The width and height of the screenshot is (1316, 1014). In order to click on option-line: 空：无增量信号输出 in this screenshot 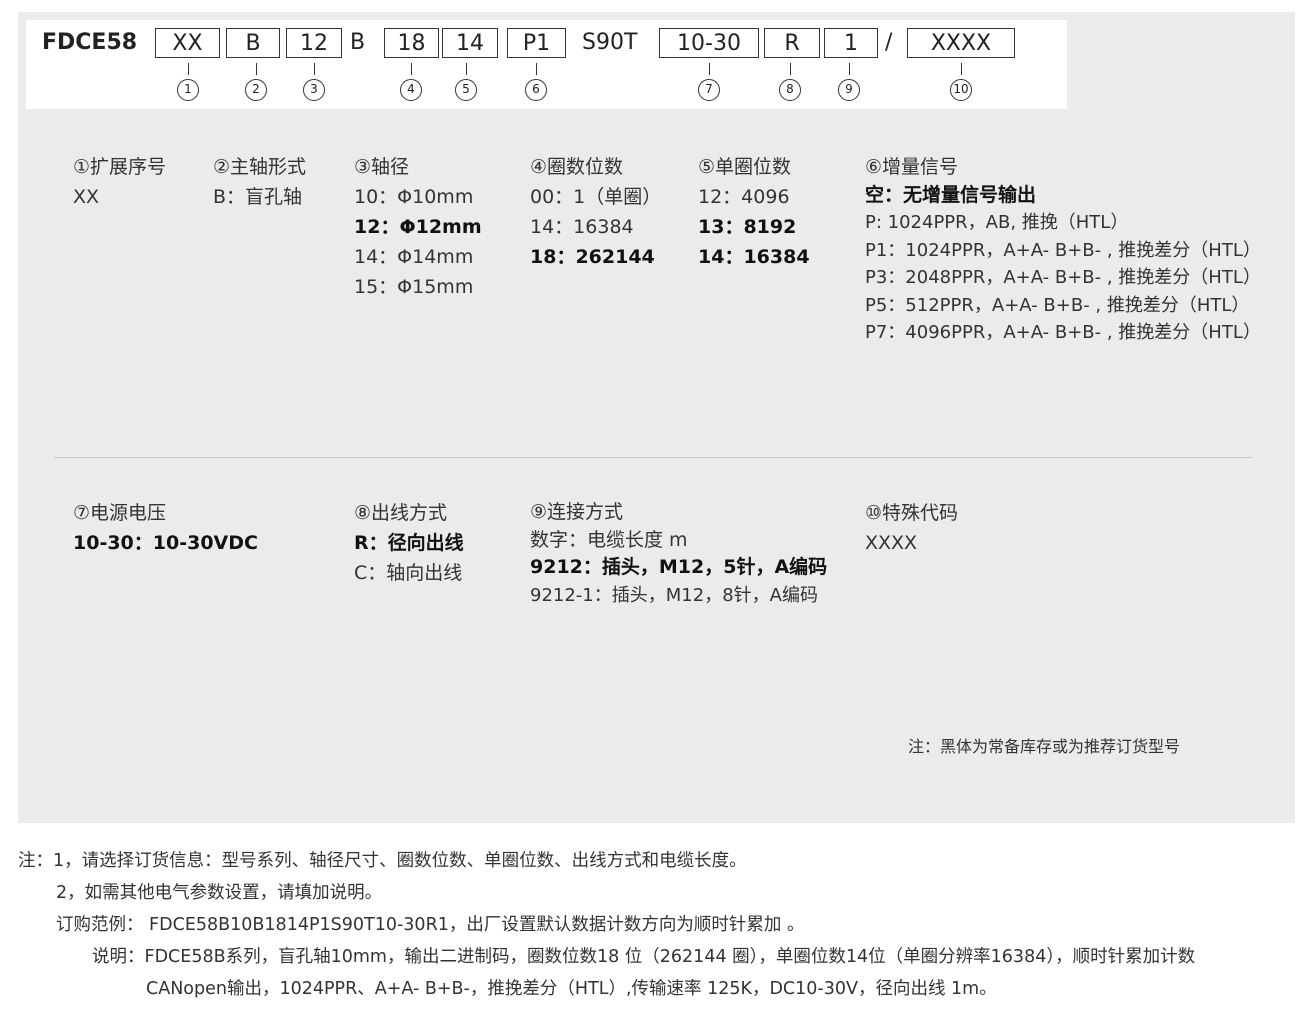, I will do `click(951, 194)`.